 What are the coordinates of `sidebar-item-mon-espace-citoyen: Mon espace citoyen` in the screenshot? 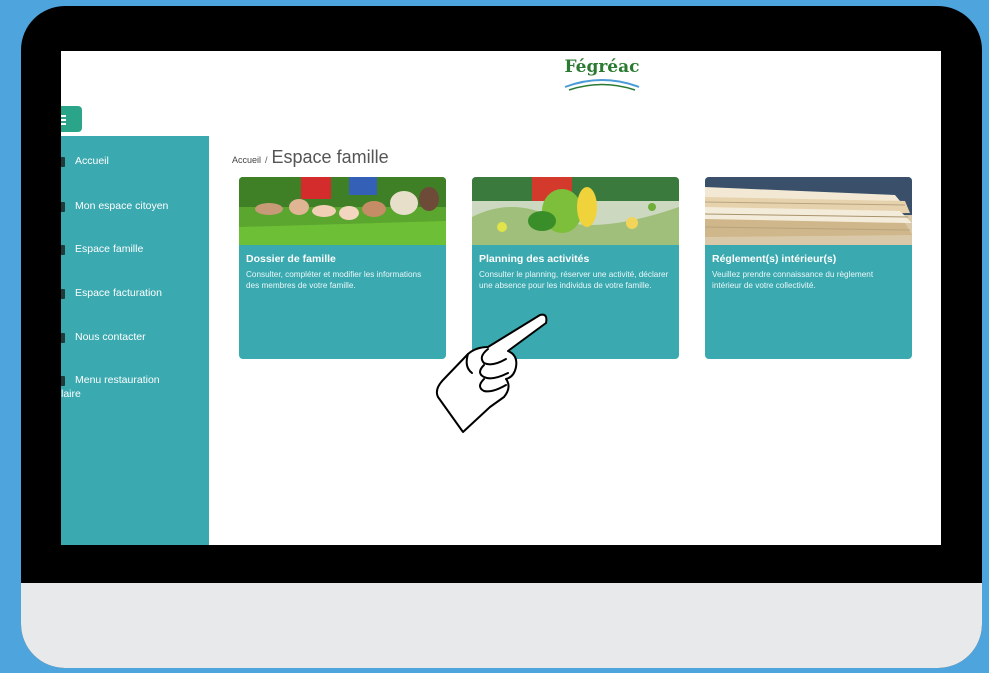 It's located at (135, 211).